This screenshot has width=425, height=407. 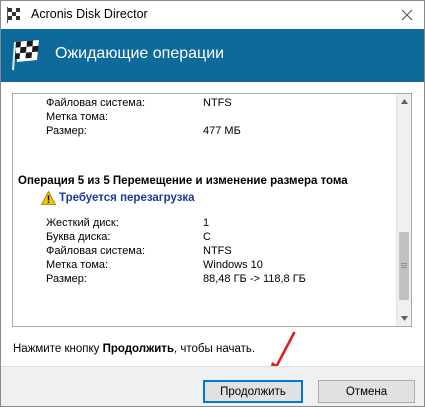 I want to click on scroll-thumb, so click(x=404, y=266).